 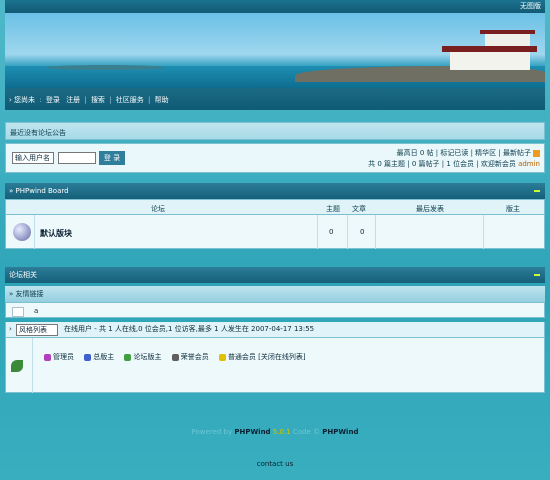 What do you see at coordinates (59, 357) in the screenshot?
I see `legend-admin: 管理员` at bounding box center [59, 357].